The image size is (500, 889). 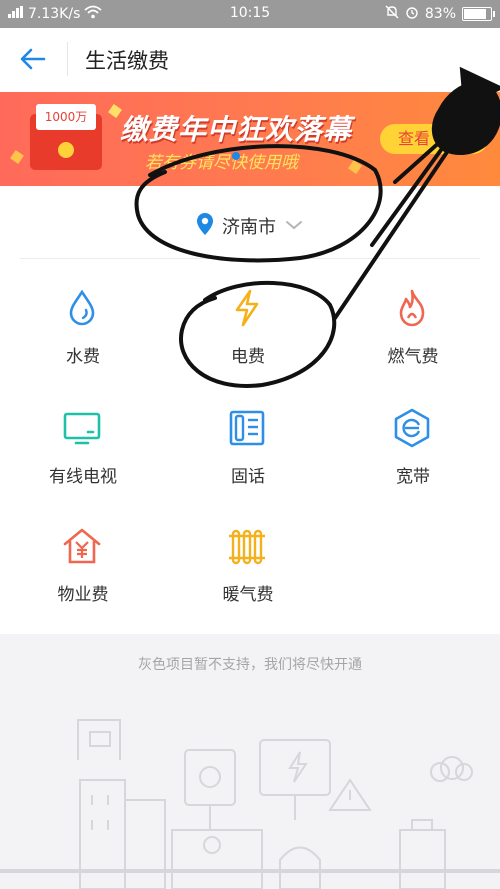 I want to click on service-water: 水费, so click(x=80, y=330).